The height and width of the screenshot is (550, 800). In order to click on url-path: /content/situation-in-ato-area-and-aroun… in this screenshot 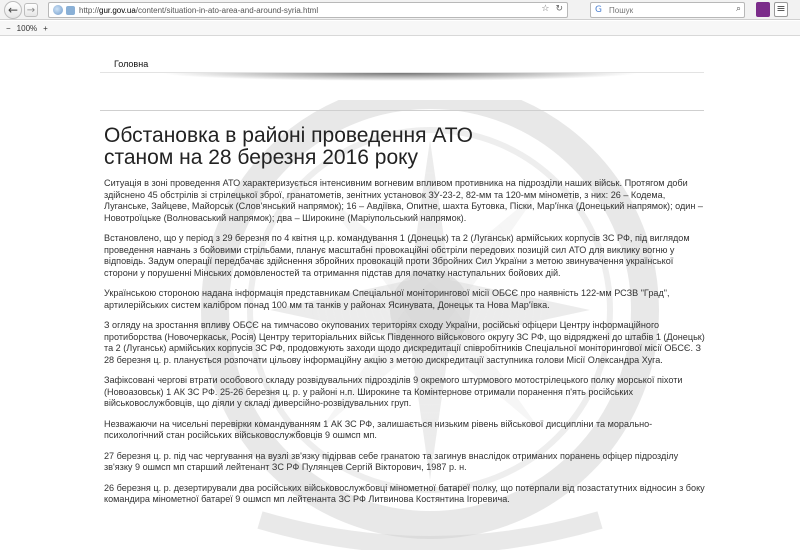, I will do `click(227, 10)`.